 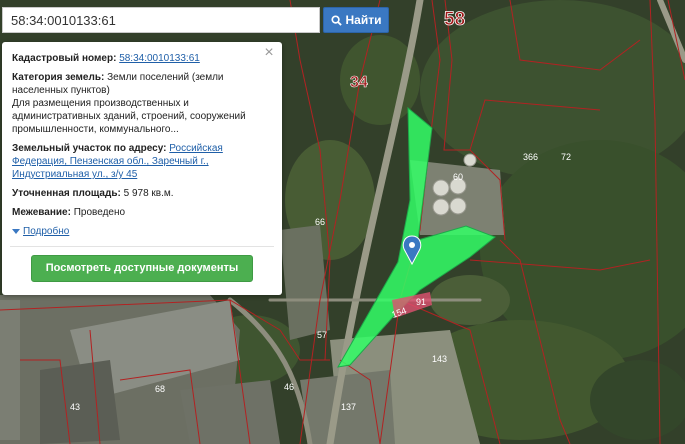 What do you see at coordinates (289, 387) in the screenshot?
I see `parcel-label-46: 46` at bounding box center [289, 387].